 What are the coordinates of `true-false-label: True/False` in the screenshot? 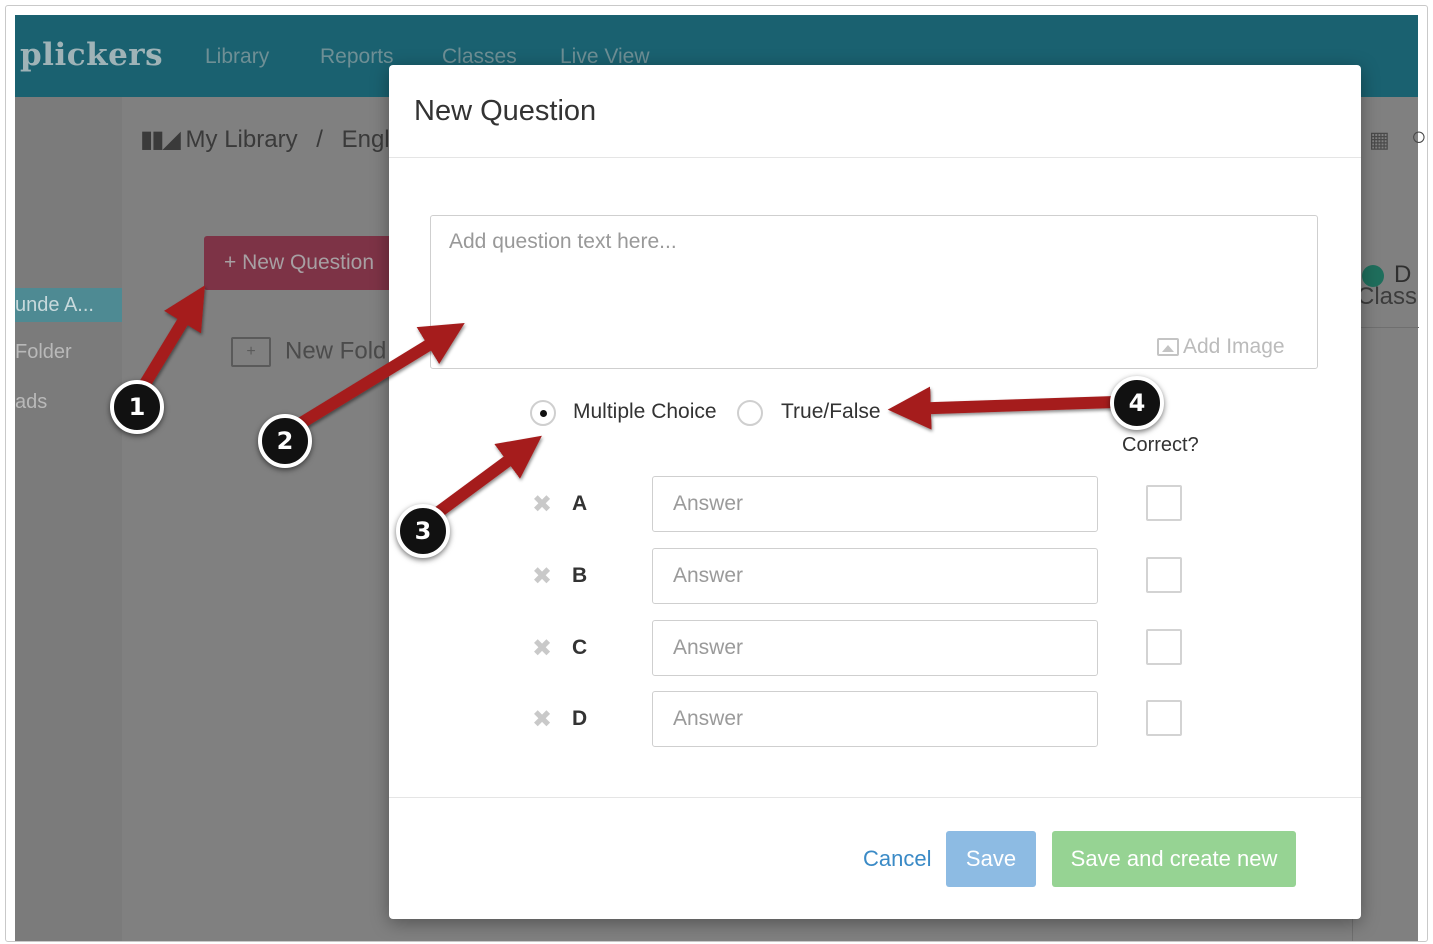 It's located at (831, 412).